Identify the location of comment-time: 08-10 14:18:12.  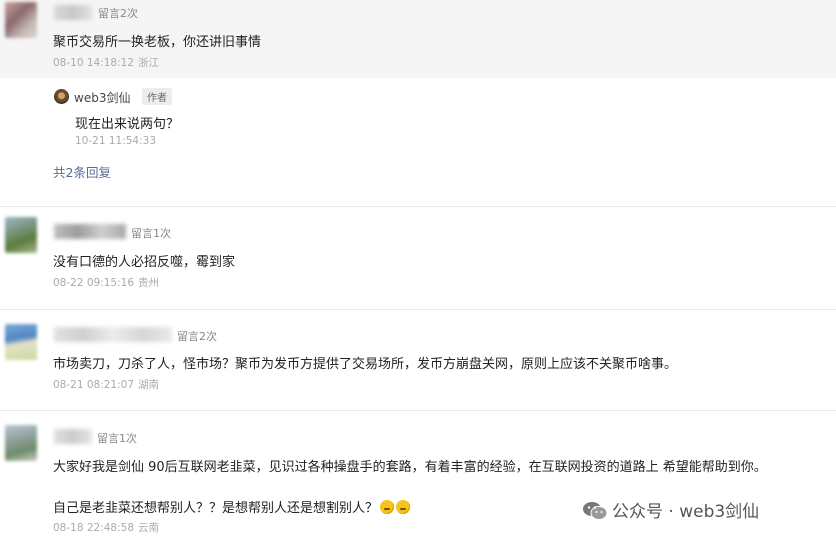
(94, 63).